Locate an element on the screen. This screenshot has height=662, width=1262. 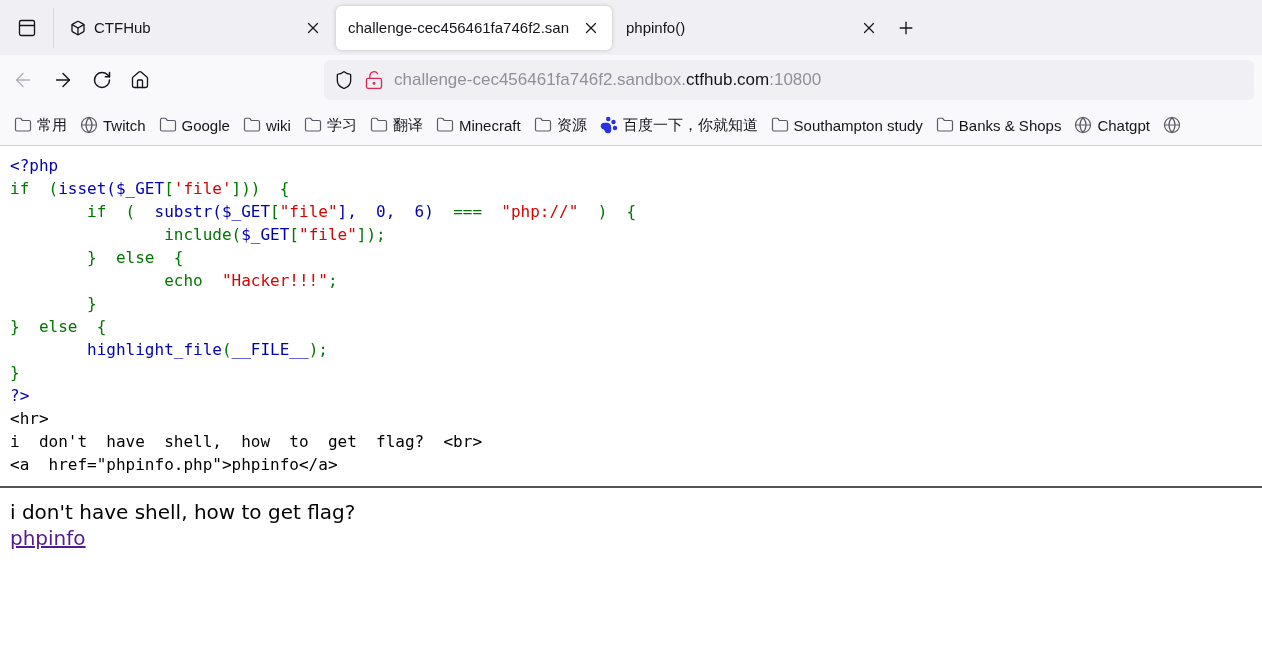
tab-title: phpinfo() is located at coordinates (656, 27).